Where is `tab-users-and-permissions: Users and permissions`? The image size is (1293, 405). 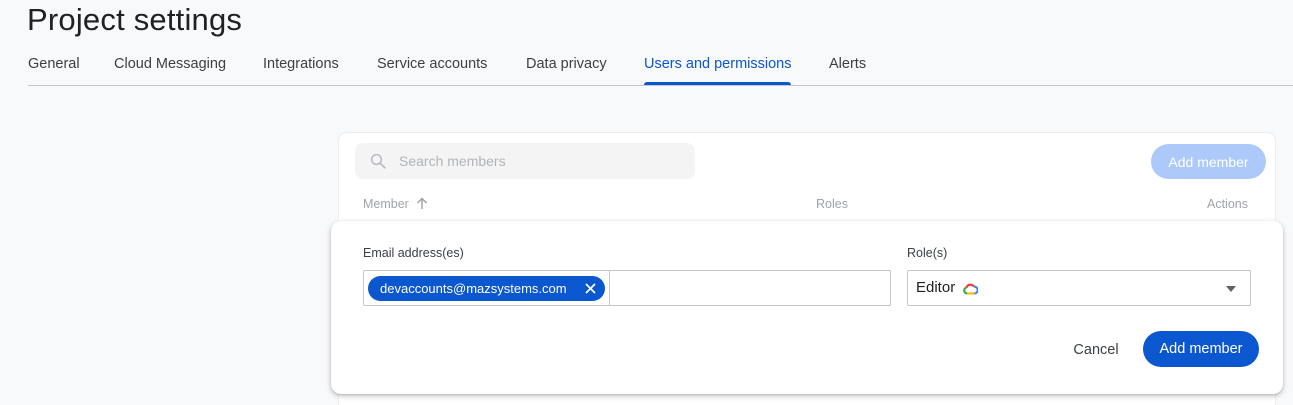 tab-users-and-permissions: Users and permissions is located at coordinates (718, 70).